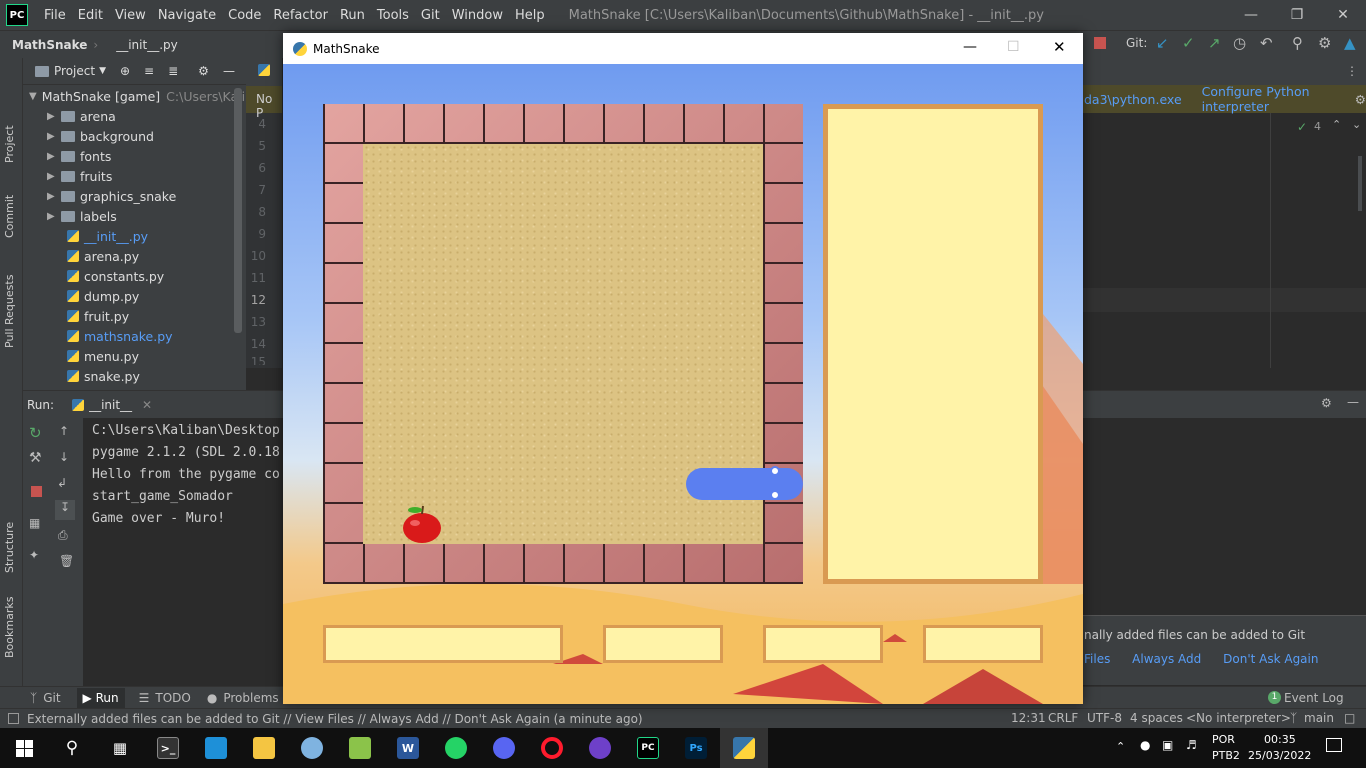 The width and height of the screenshot is (1366, 768). Describe the element at coordinates (125, 71) in the screenshot. I see `locate-icon: ⊕` at that location.